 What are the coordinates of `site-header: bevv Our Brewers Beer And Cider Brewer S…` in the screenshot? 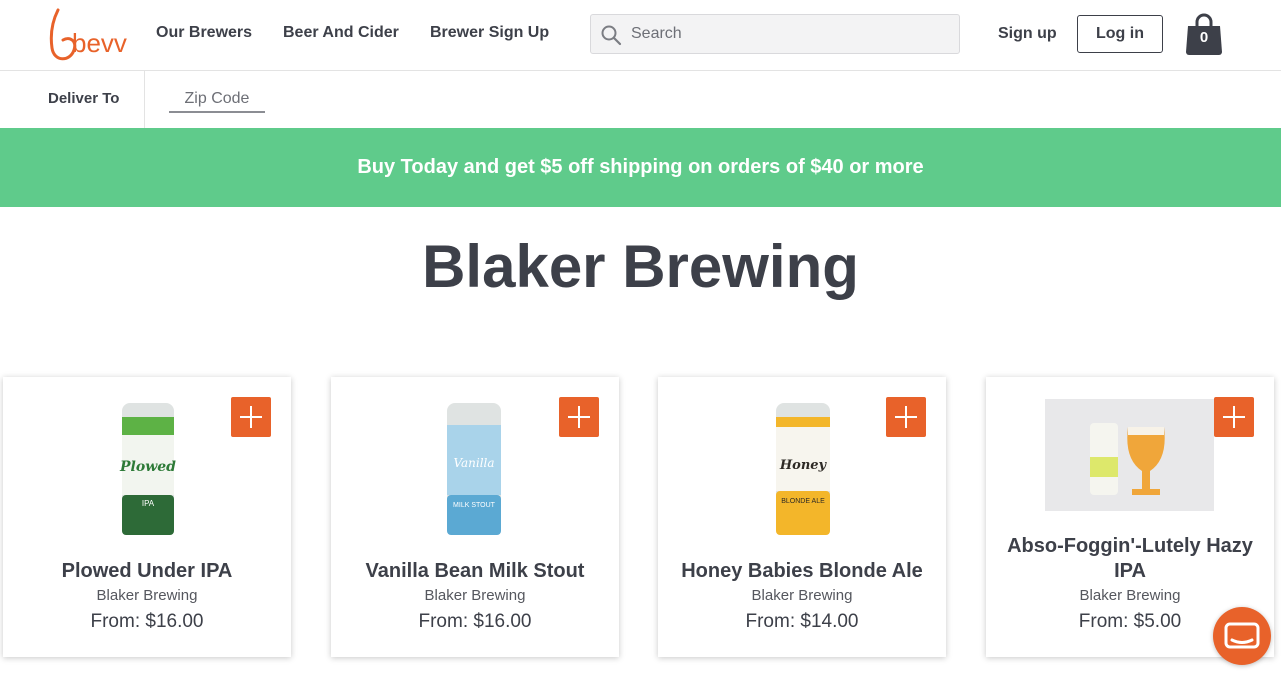 It's located at (640, 35).